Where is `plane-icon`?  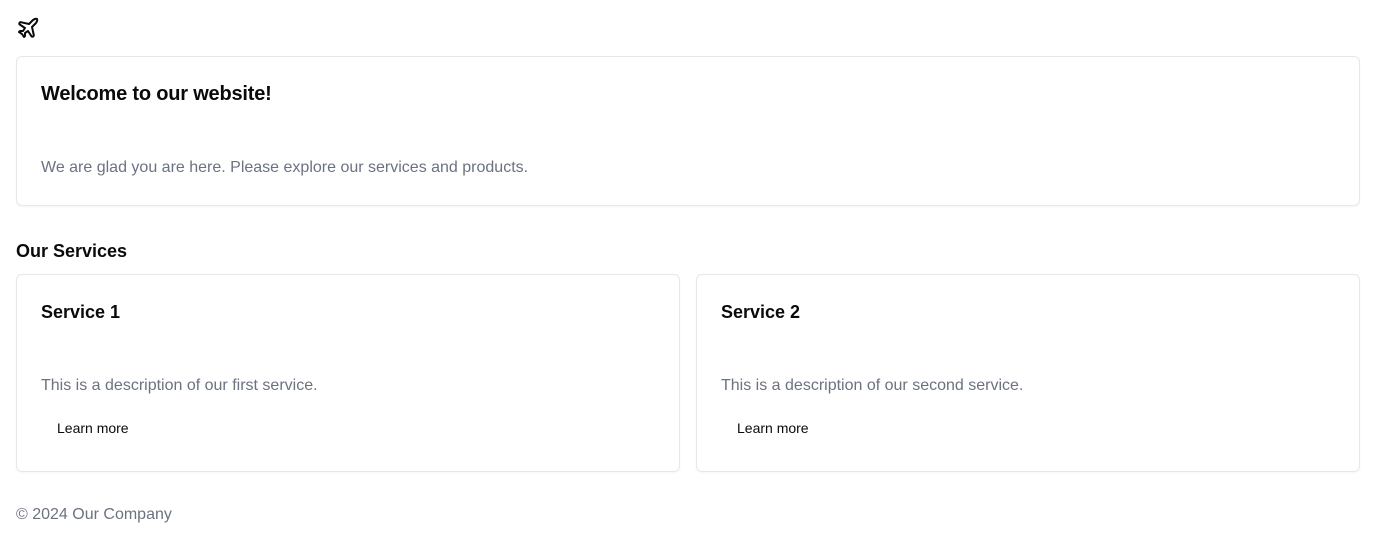 plane-icon is located at coordinates (28, 28).